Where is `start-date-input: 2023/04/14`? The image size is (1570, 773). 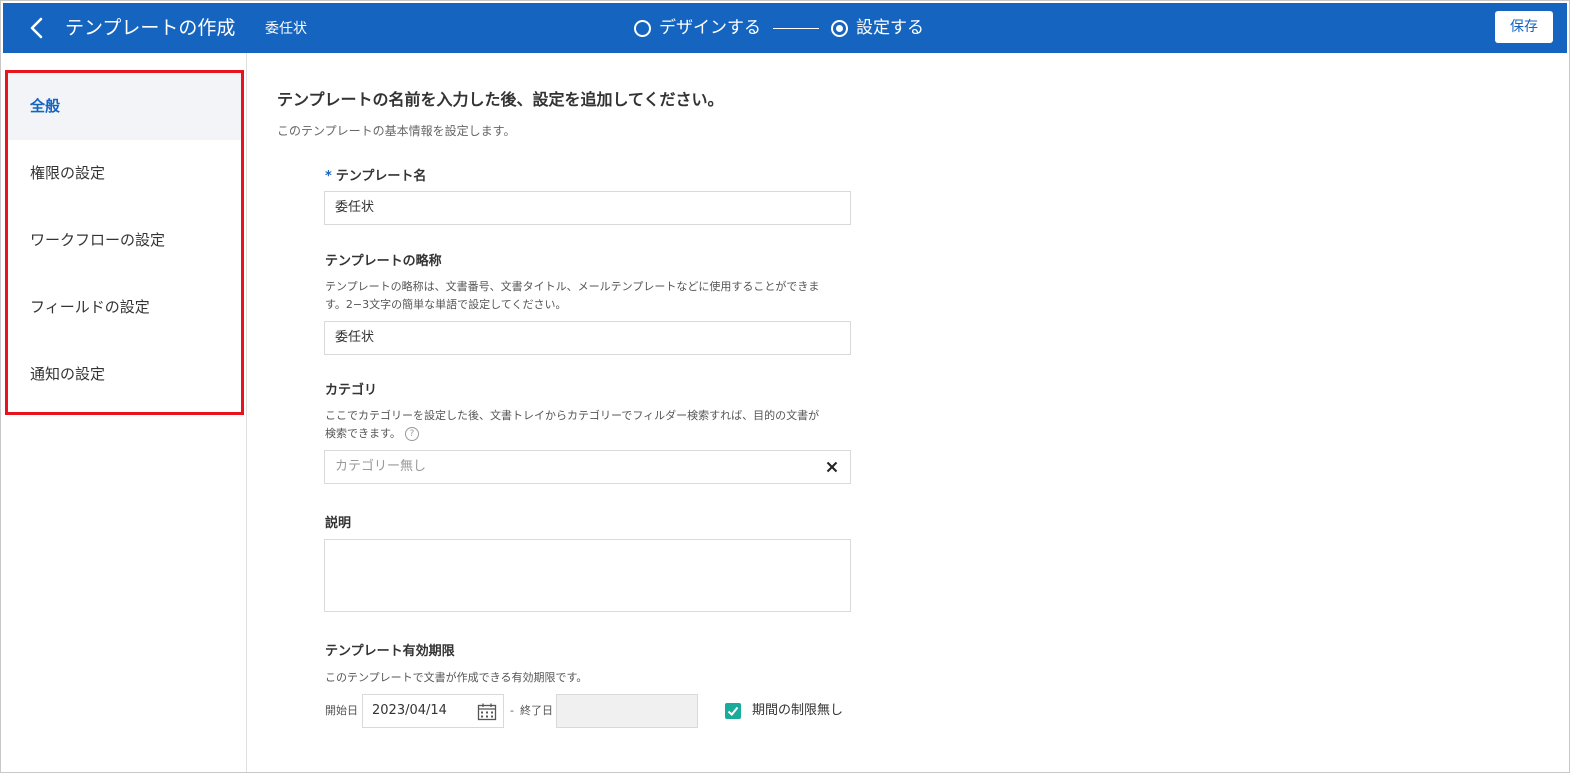 start-date-input: 2023/04/14 is located at coordinates (433, 711).